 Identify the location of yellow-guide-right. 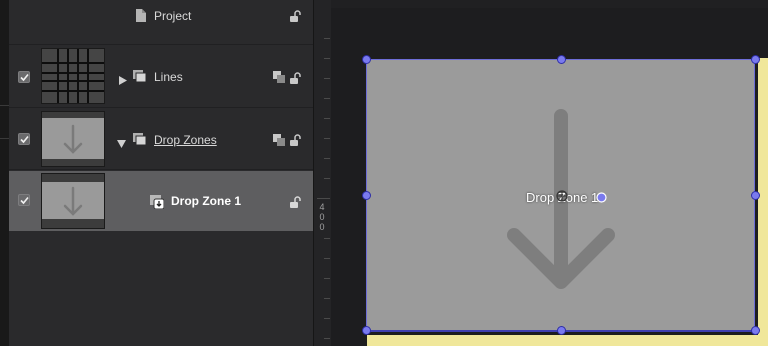
(763, 202).